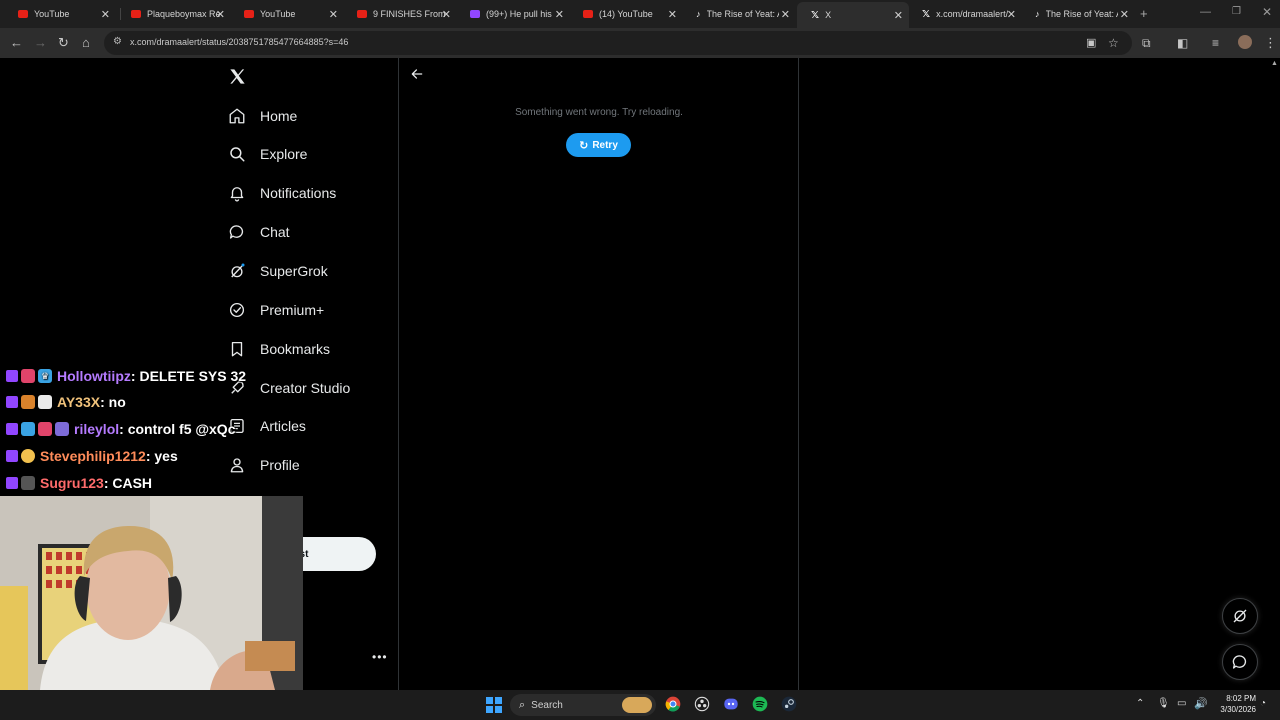 This screenshot has width=1280, height=720. I want to click on site-settings-icon: ⚙, so click(117, 41).